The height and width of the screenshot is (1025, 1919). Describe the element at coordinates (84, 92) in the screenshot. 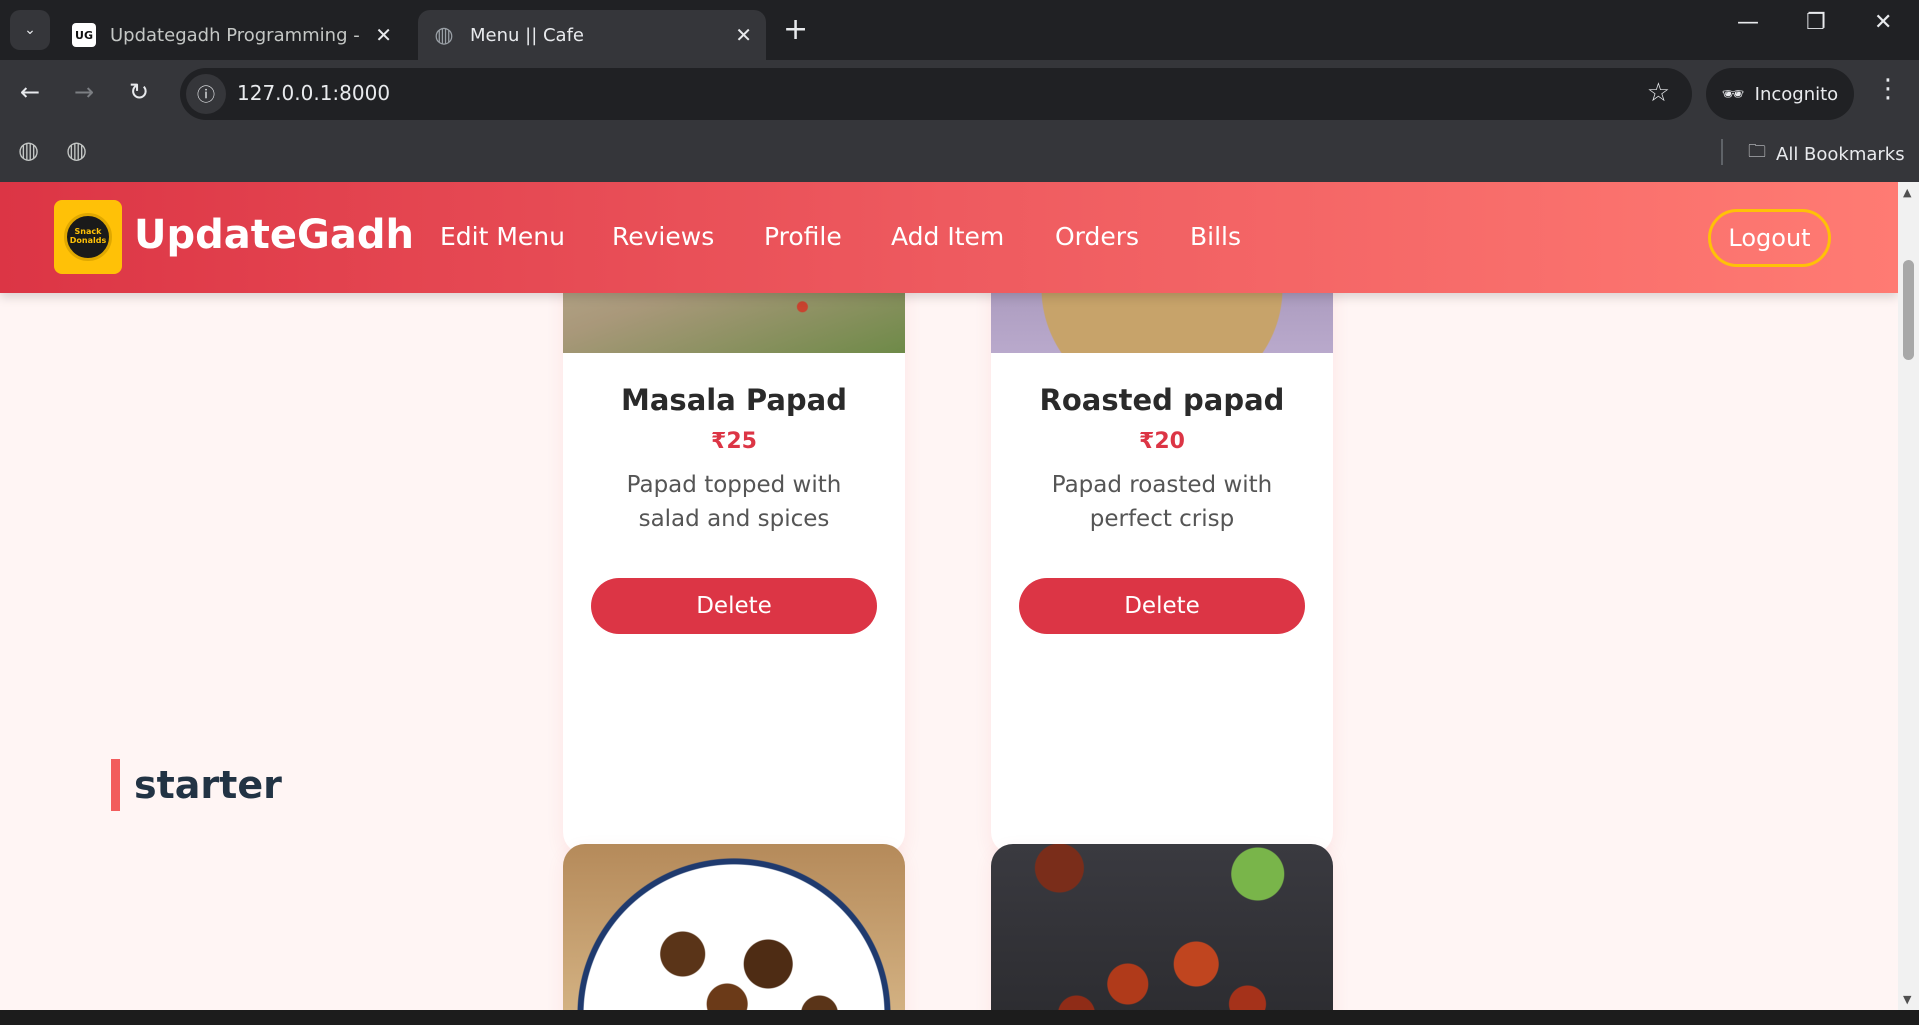

I see `forward-arrow-icon: →` at that location.